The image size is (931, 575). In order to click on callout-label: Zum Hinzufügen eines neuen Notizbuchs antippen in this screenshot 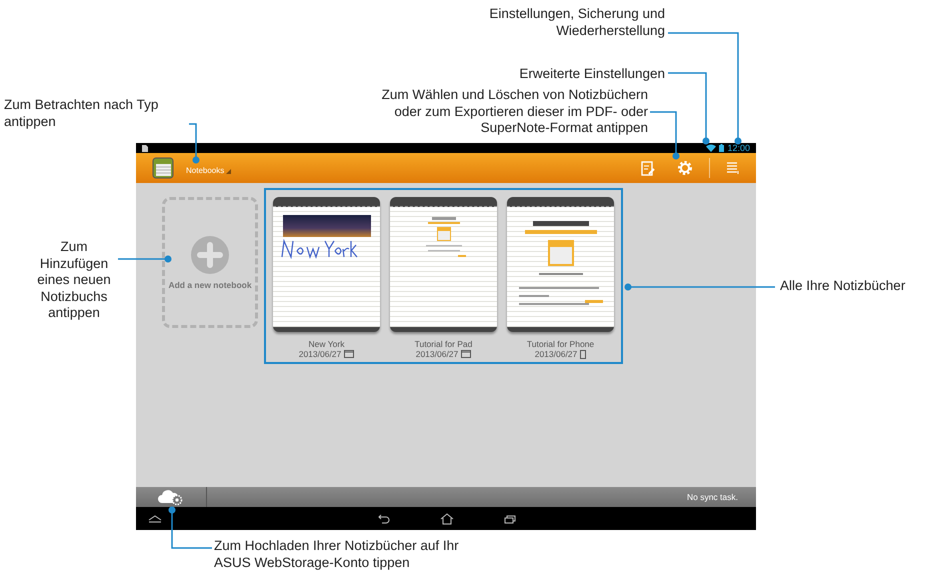, I will do `click(74, 280)`.